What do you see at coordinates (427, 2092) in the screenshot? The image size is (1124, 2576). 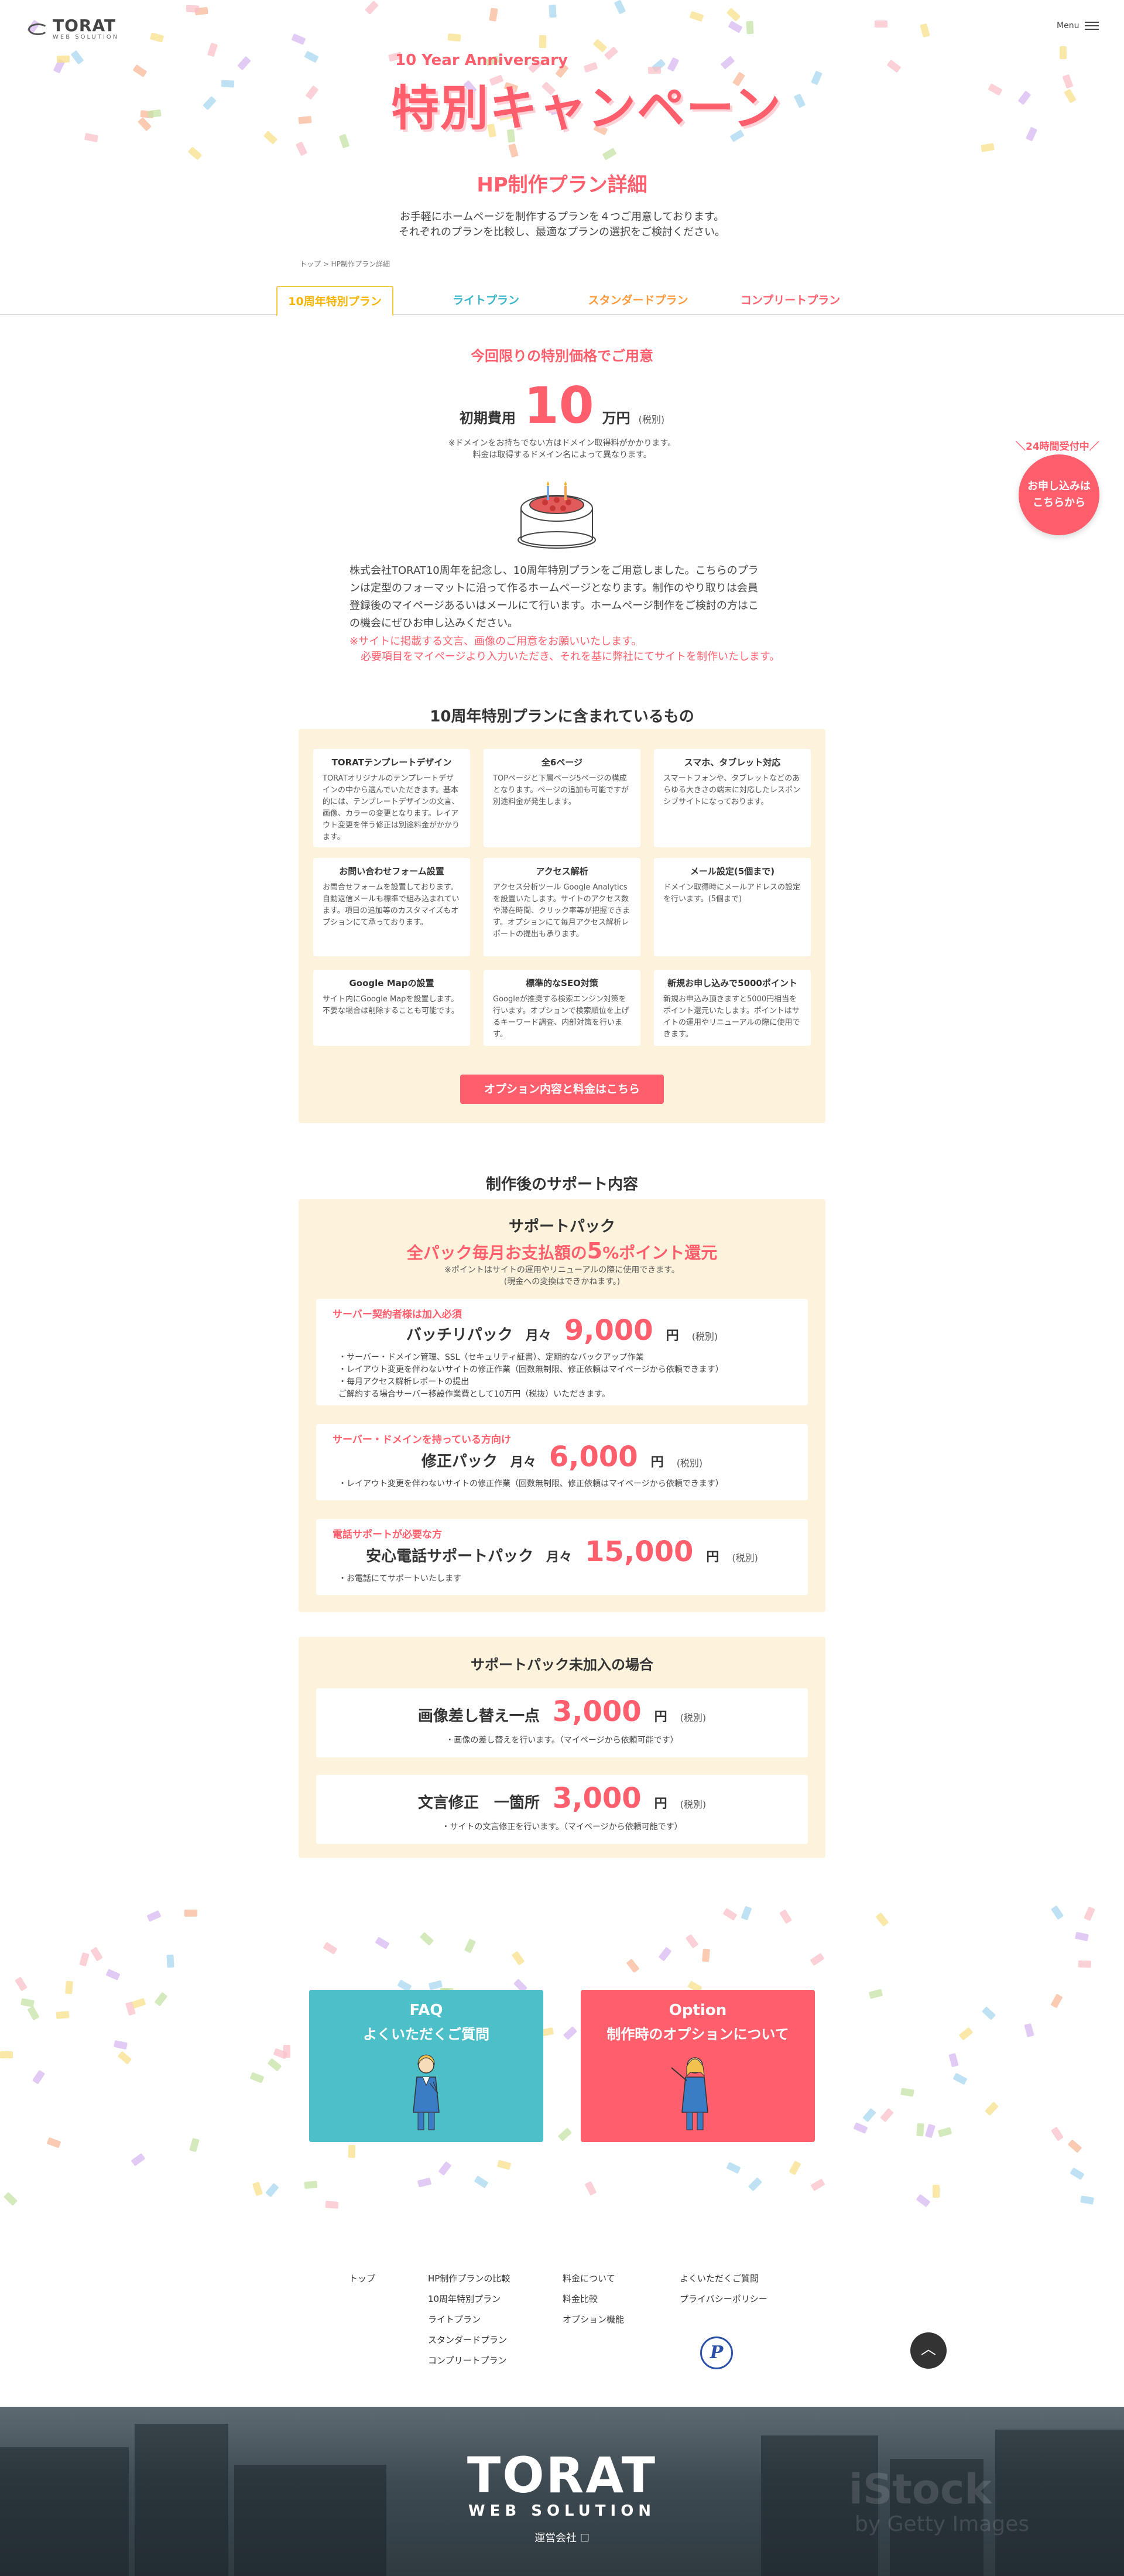 I see `thinking-woman-icon` at bounding box center [427, 2092].